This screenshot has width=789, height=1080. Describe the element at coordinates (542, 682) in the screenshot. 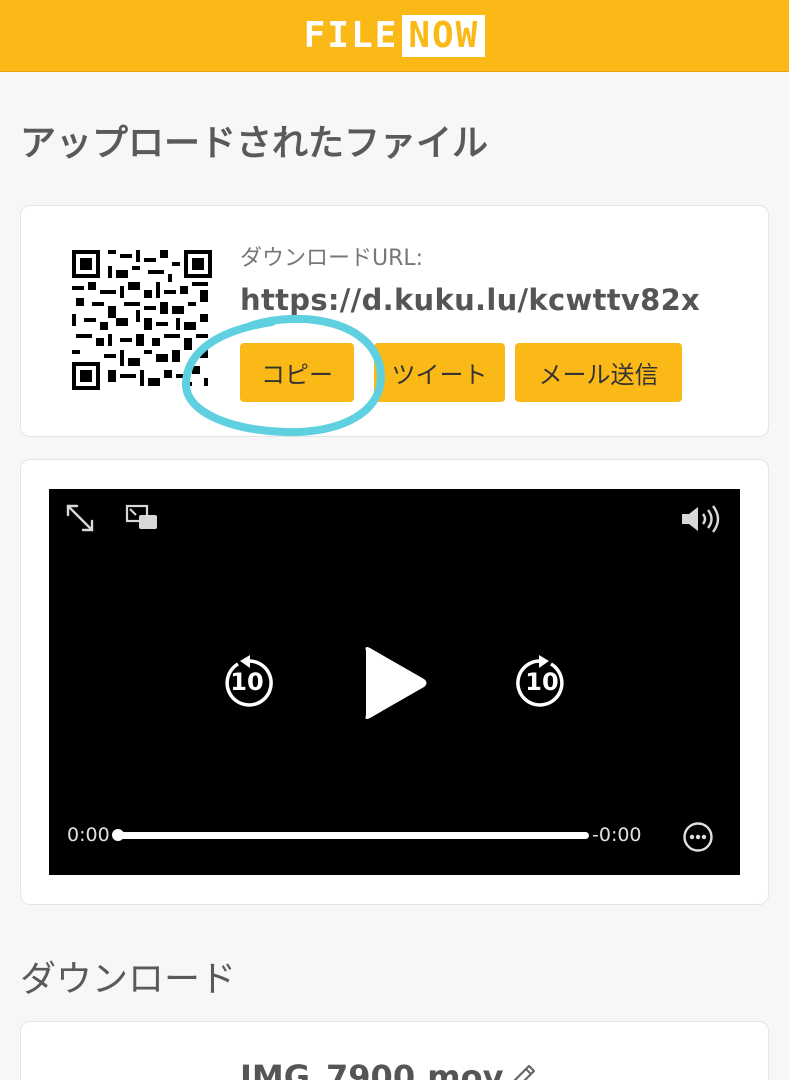

I see `skip-forward-seconds-label: 10` at that location.